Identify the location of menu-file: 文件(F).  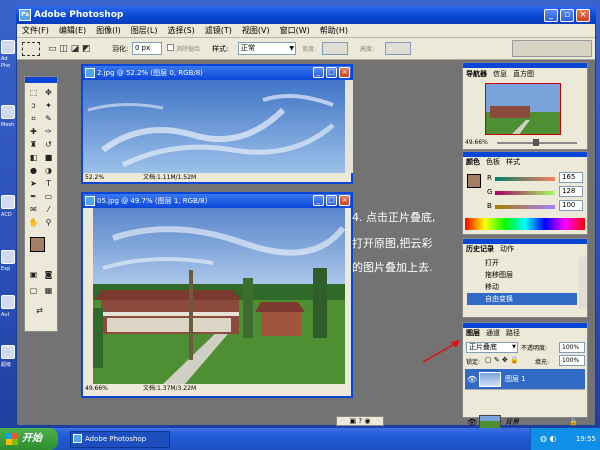
(35, 31).